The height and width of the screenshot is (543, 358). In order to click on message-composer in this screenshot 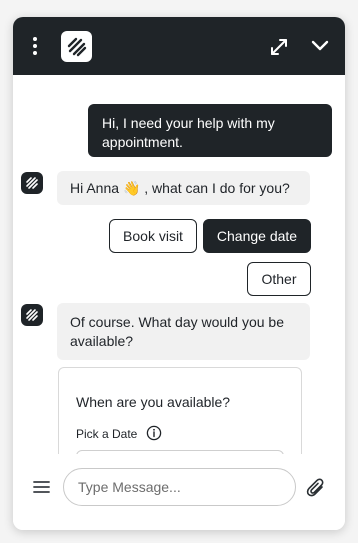, I will do `click(179, 492)`.